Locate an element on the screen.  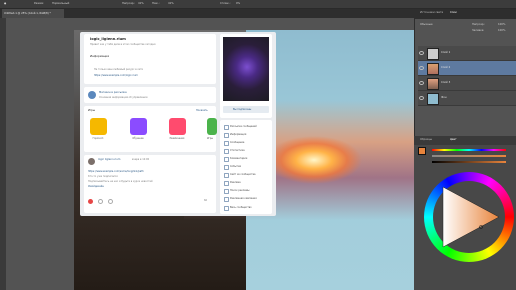
post-line-2: Кто-то уже подписался is located at coordinates (103, 176).